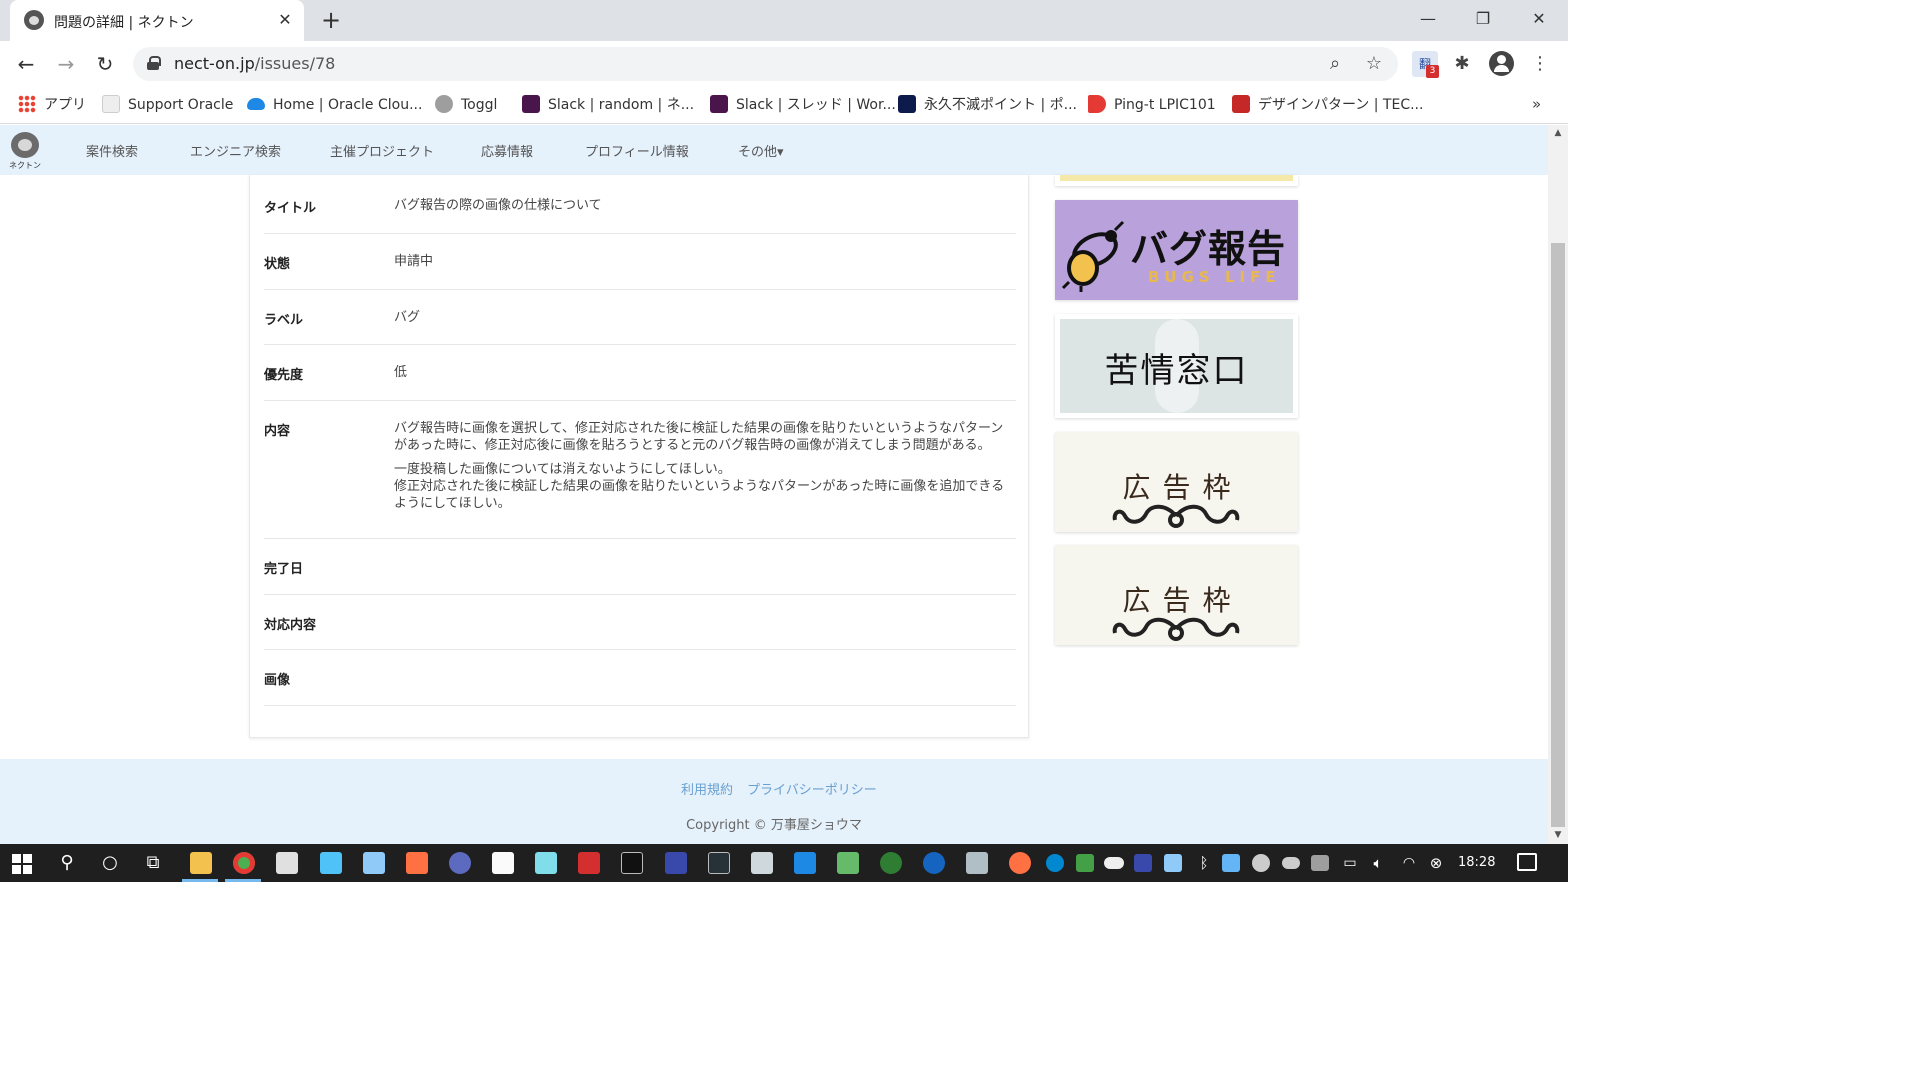 Image resolution: width=1920 pixels, height=1080 pixels. What do you see at coordinates (284, 375) in the screenshot?
I see `row-label: 優先度` at bounding box center [284, 375].